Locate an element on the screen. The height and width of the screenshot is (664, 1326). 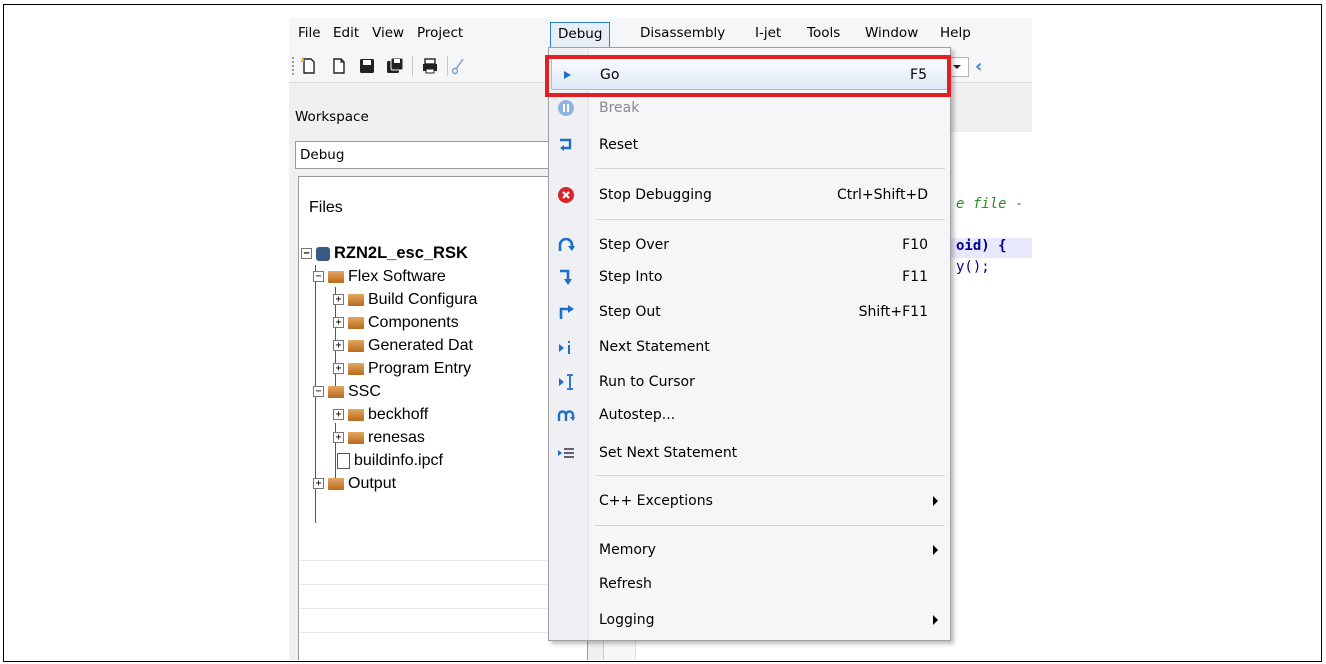
tree-item-components: + Components is located at coordinates (396, 322).